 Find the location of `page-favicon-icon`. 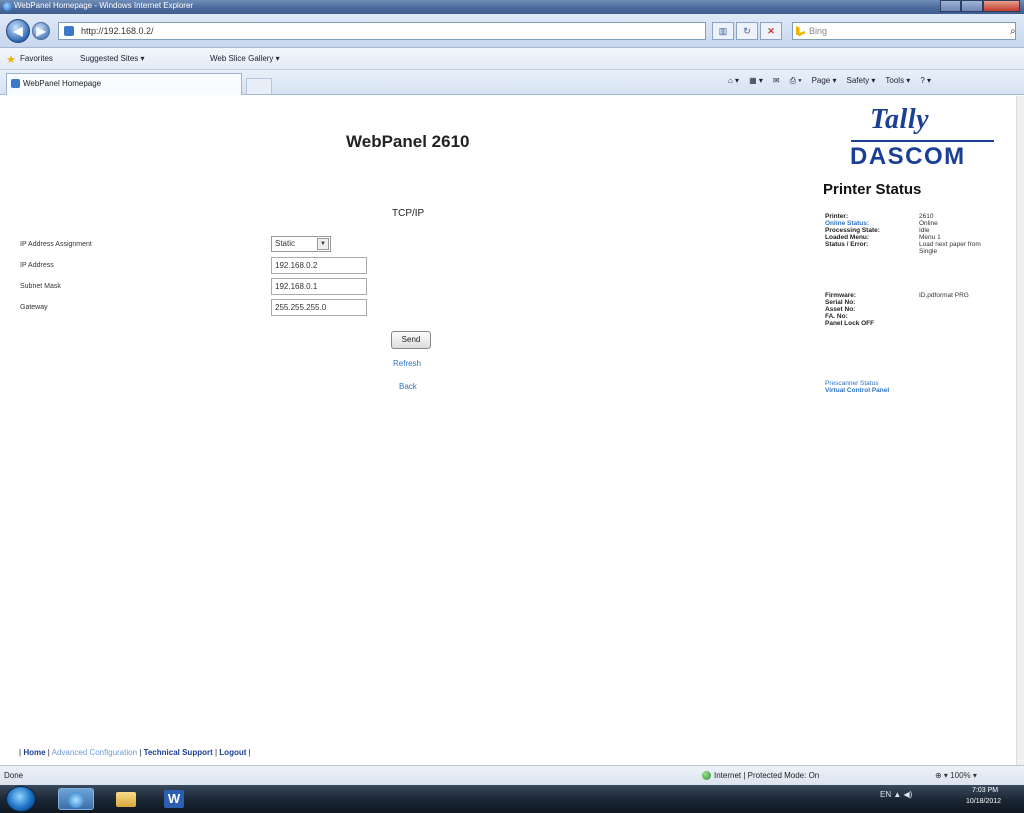

page-favicon-icon is located at coordinates (69, 31).